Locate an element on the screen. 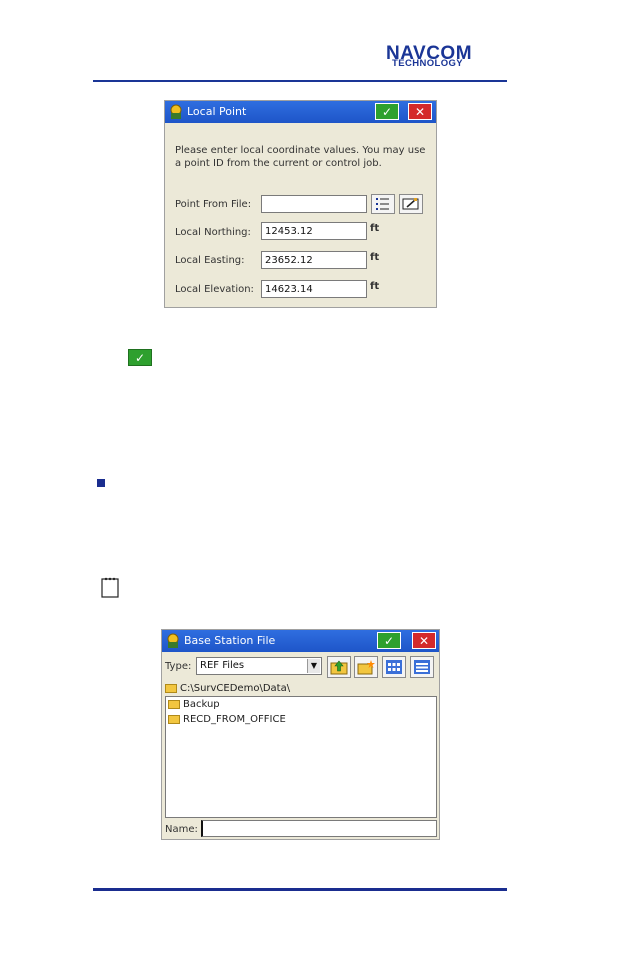  list-item-label: RECD_FROM_OFFICE is located at coordinates (234, 719).